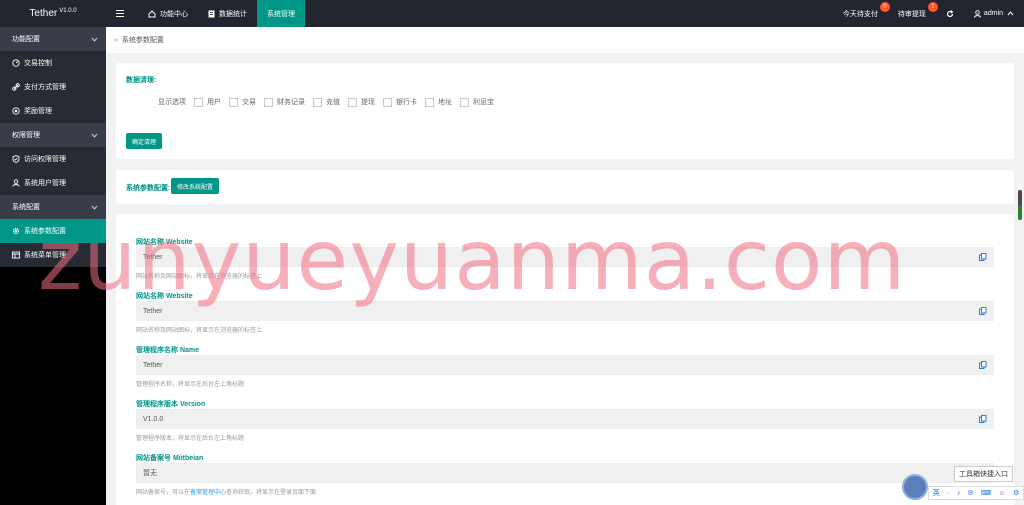  Describe the element at coordinates (986, 493) in the screenshot. I see `ime-keyboard-button: ⌨` at that location.